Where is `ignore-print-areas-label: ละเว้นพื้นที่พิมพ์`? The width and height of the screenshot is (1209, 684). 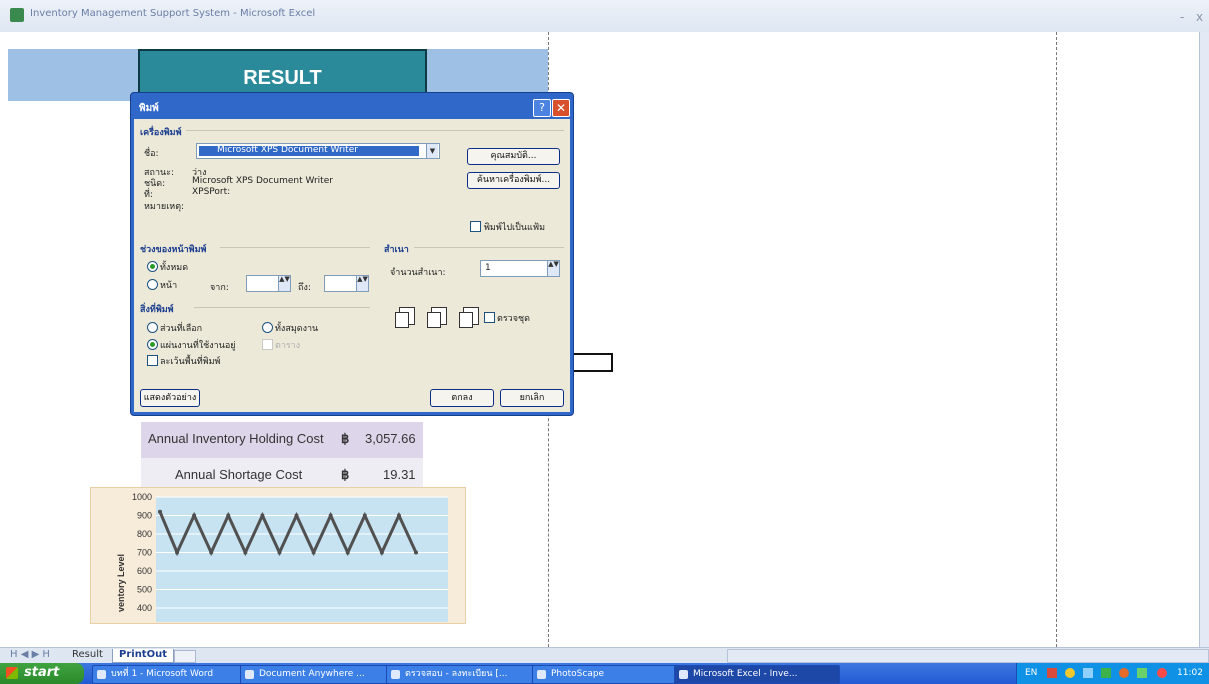 ignore-print-areas-label: ละเว้นพื้นที่พิมพ์ is located at coordinates (190, 362).